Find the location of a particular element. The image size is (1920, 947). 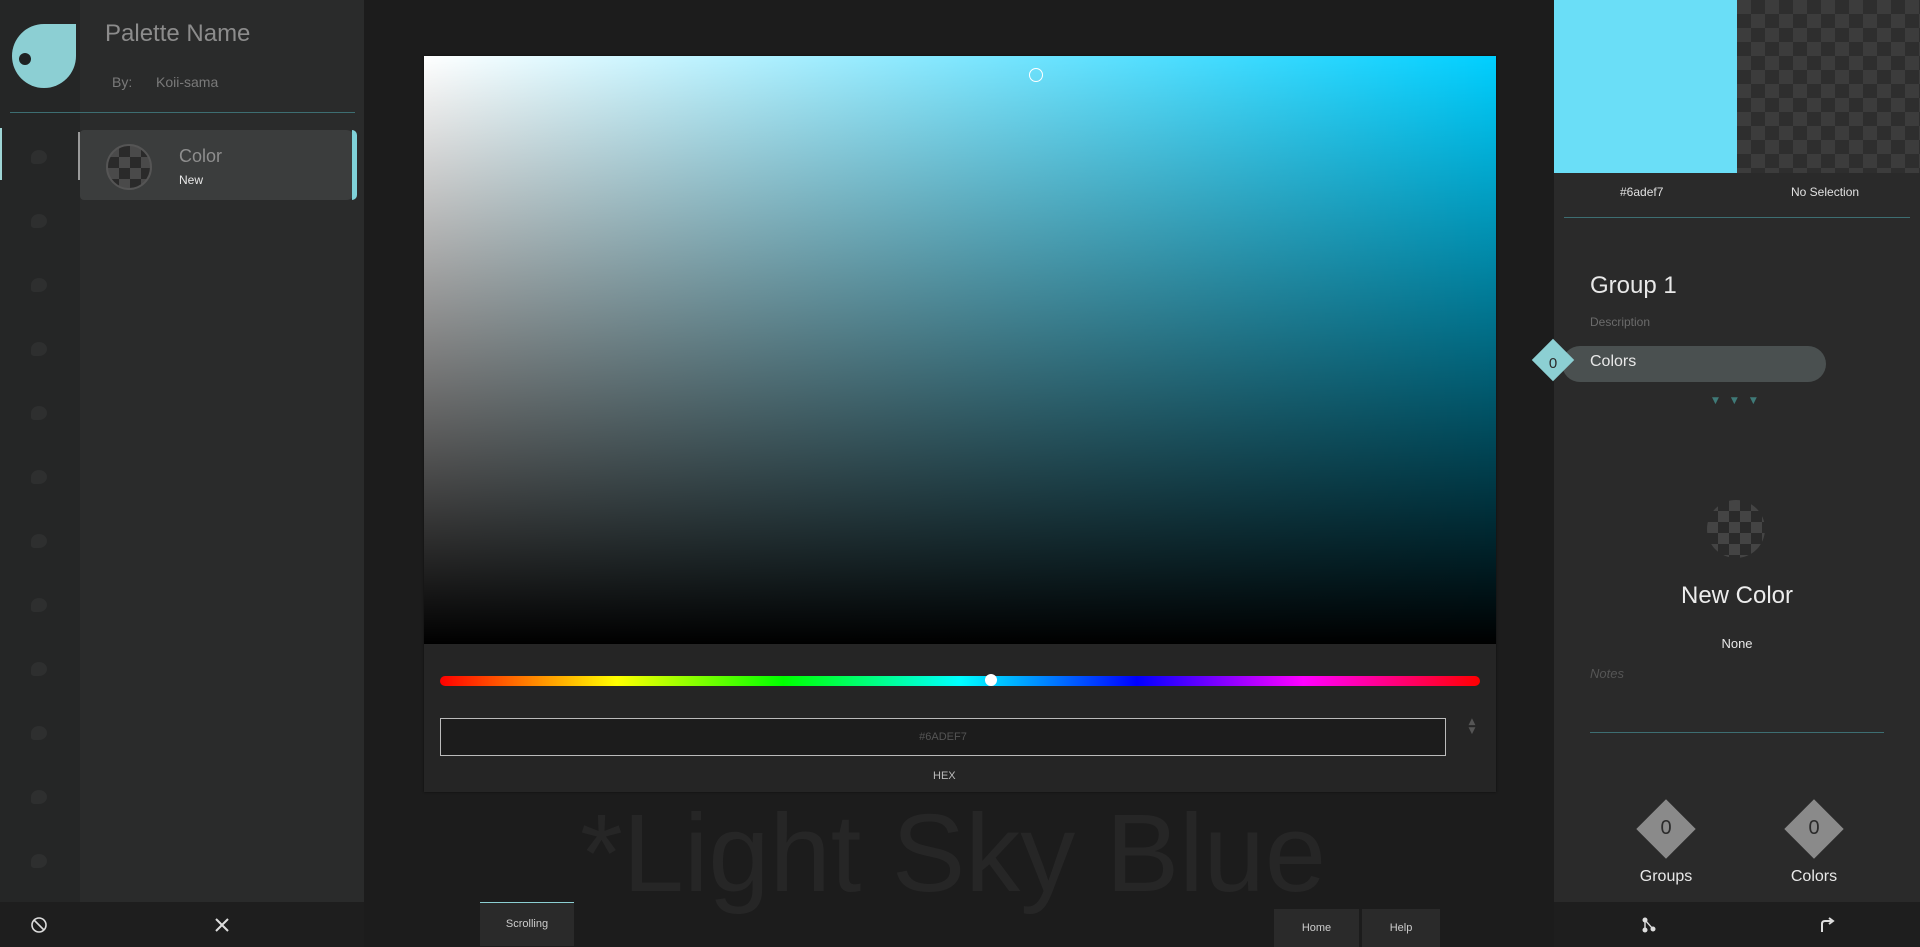

color-item-label: Color is located at coordinates (201, 156).